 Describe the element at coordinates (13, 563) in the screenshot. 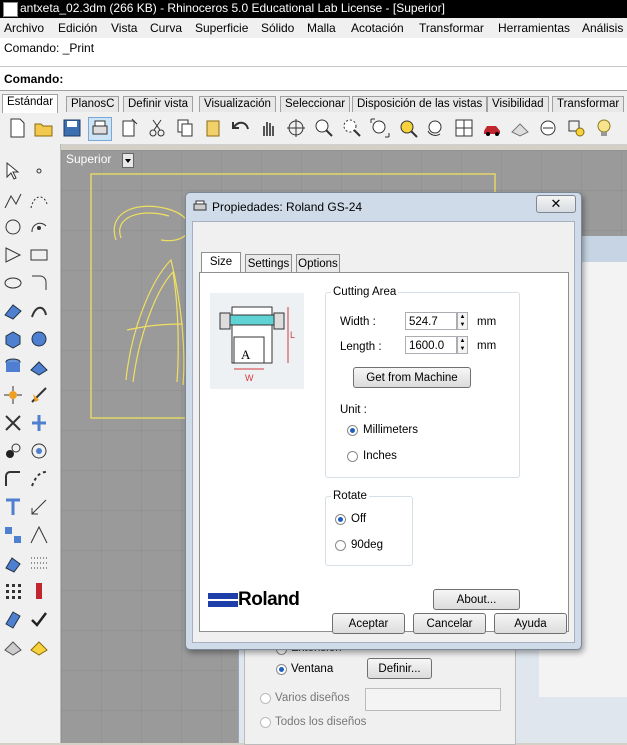

I see `extrude-icon` at that location.